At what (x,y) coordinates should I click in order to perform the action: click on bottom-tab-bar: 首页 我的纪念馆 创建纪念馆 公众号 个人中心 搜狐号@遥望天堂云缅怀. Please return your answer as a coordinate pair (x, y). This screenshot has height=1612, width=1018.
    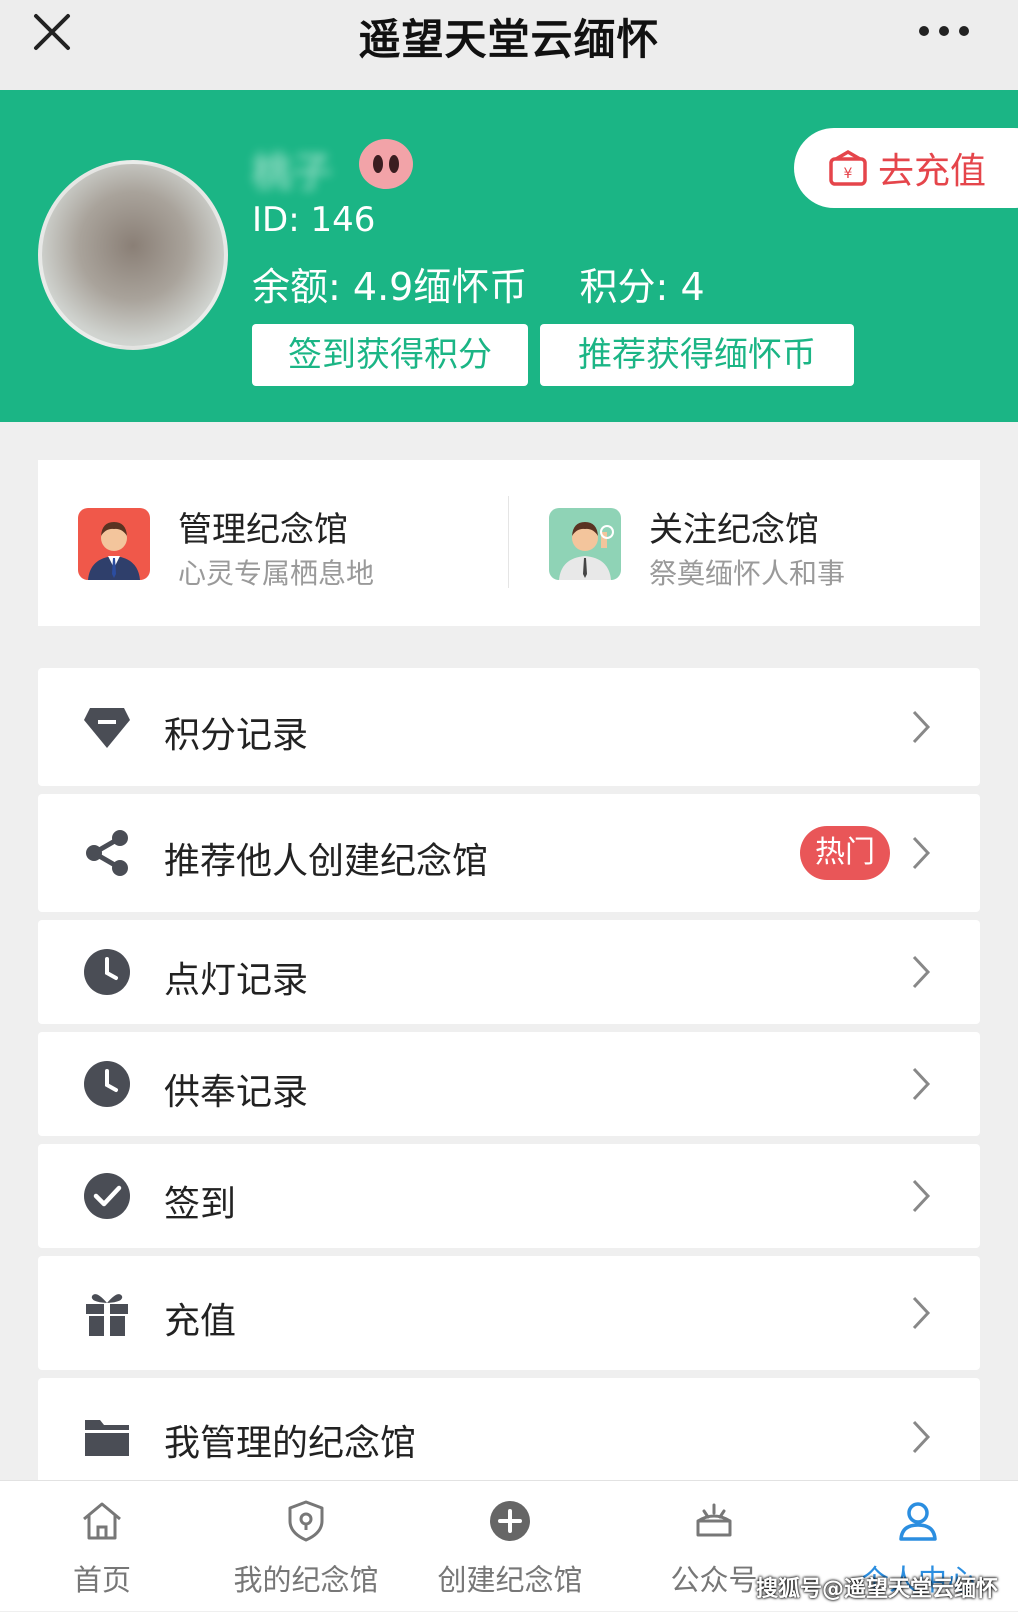
    Looking at the image, I should click on (509, 1545).